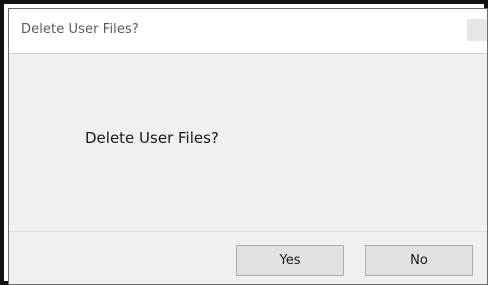  Describe the element at coordinates (80, 29) in the screenshot. I see `dialog-title: Delete User Files?` at that location.